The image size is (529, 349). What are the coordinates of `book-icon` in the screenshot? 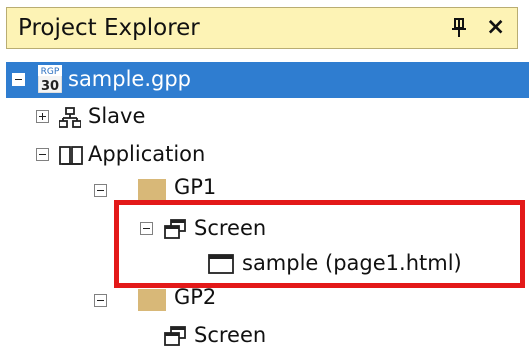 It's located at (71, 158).